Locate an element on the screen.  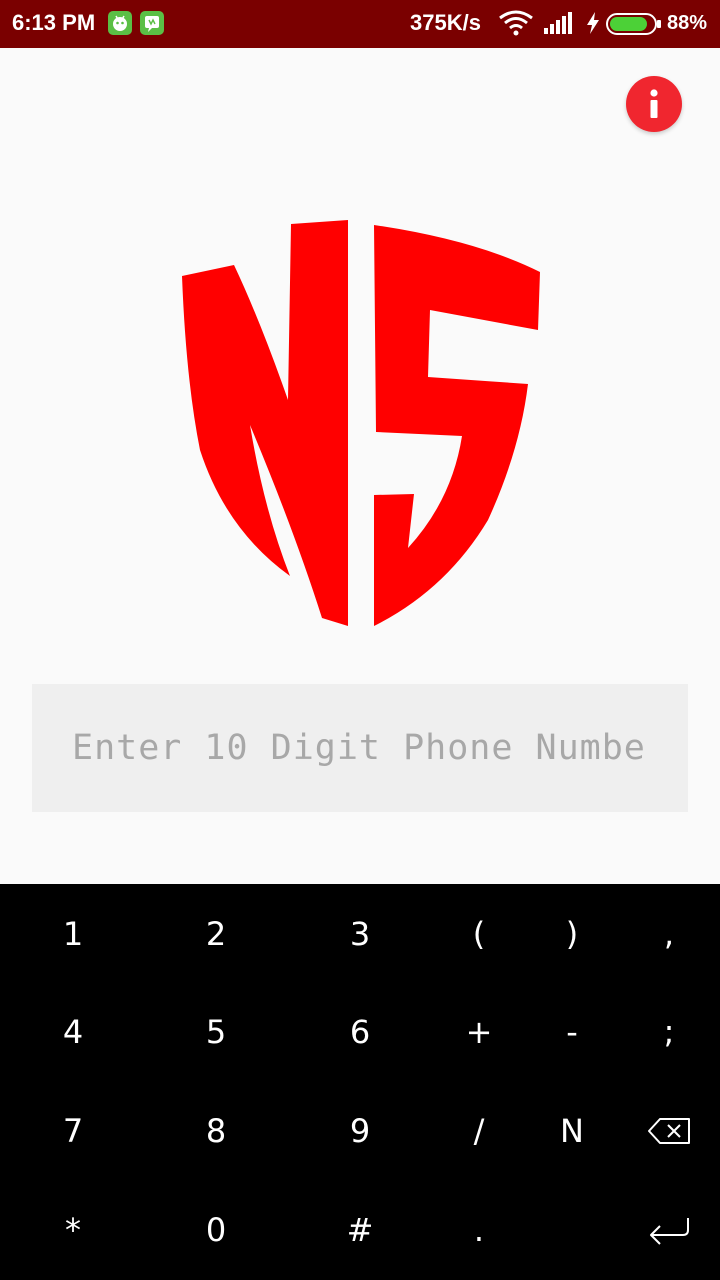
status-bar: 6:13 PM 375K/s 88% is located at coordinates (360, 24).